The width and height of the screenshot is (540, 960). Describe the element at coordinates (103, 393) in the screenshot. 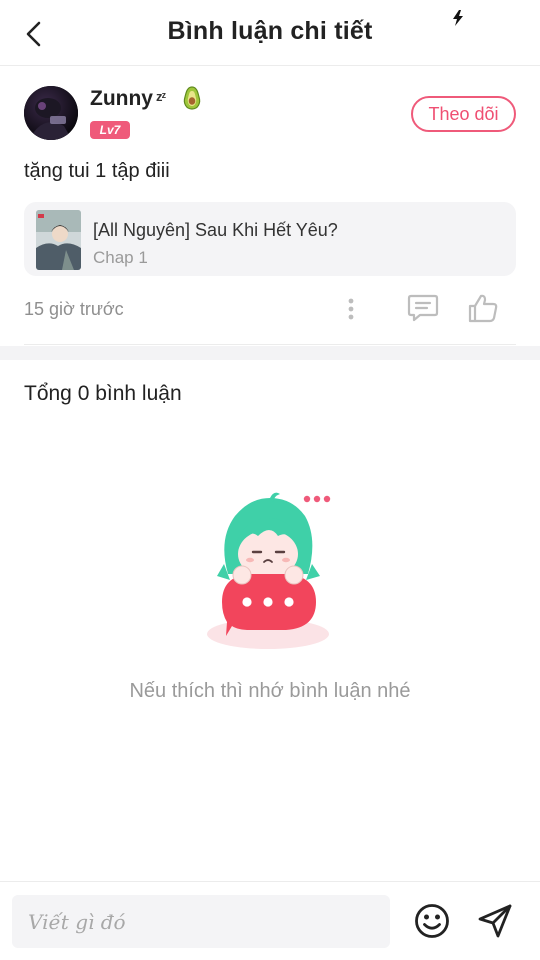

I see `total-comments-label: Tổng 0 bình luận` at that location.